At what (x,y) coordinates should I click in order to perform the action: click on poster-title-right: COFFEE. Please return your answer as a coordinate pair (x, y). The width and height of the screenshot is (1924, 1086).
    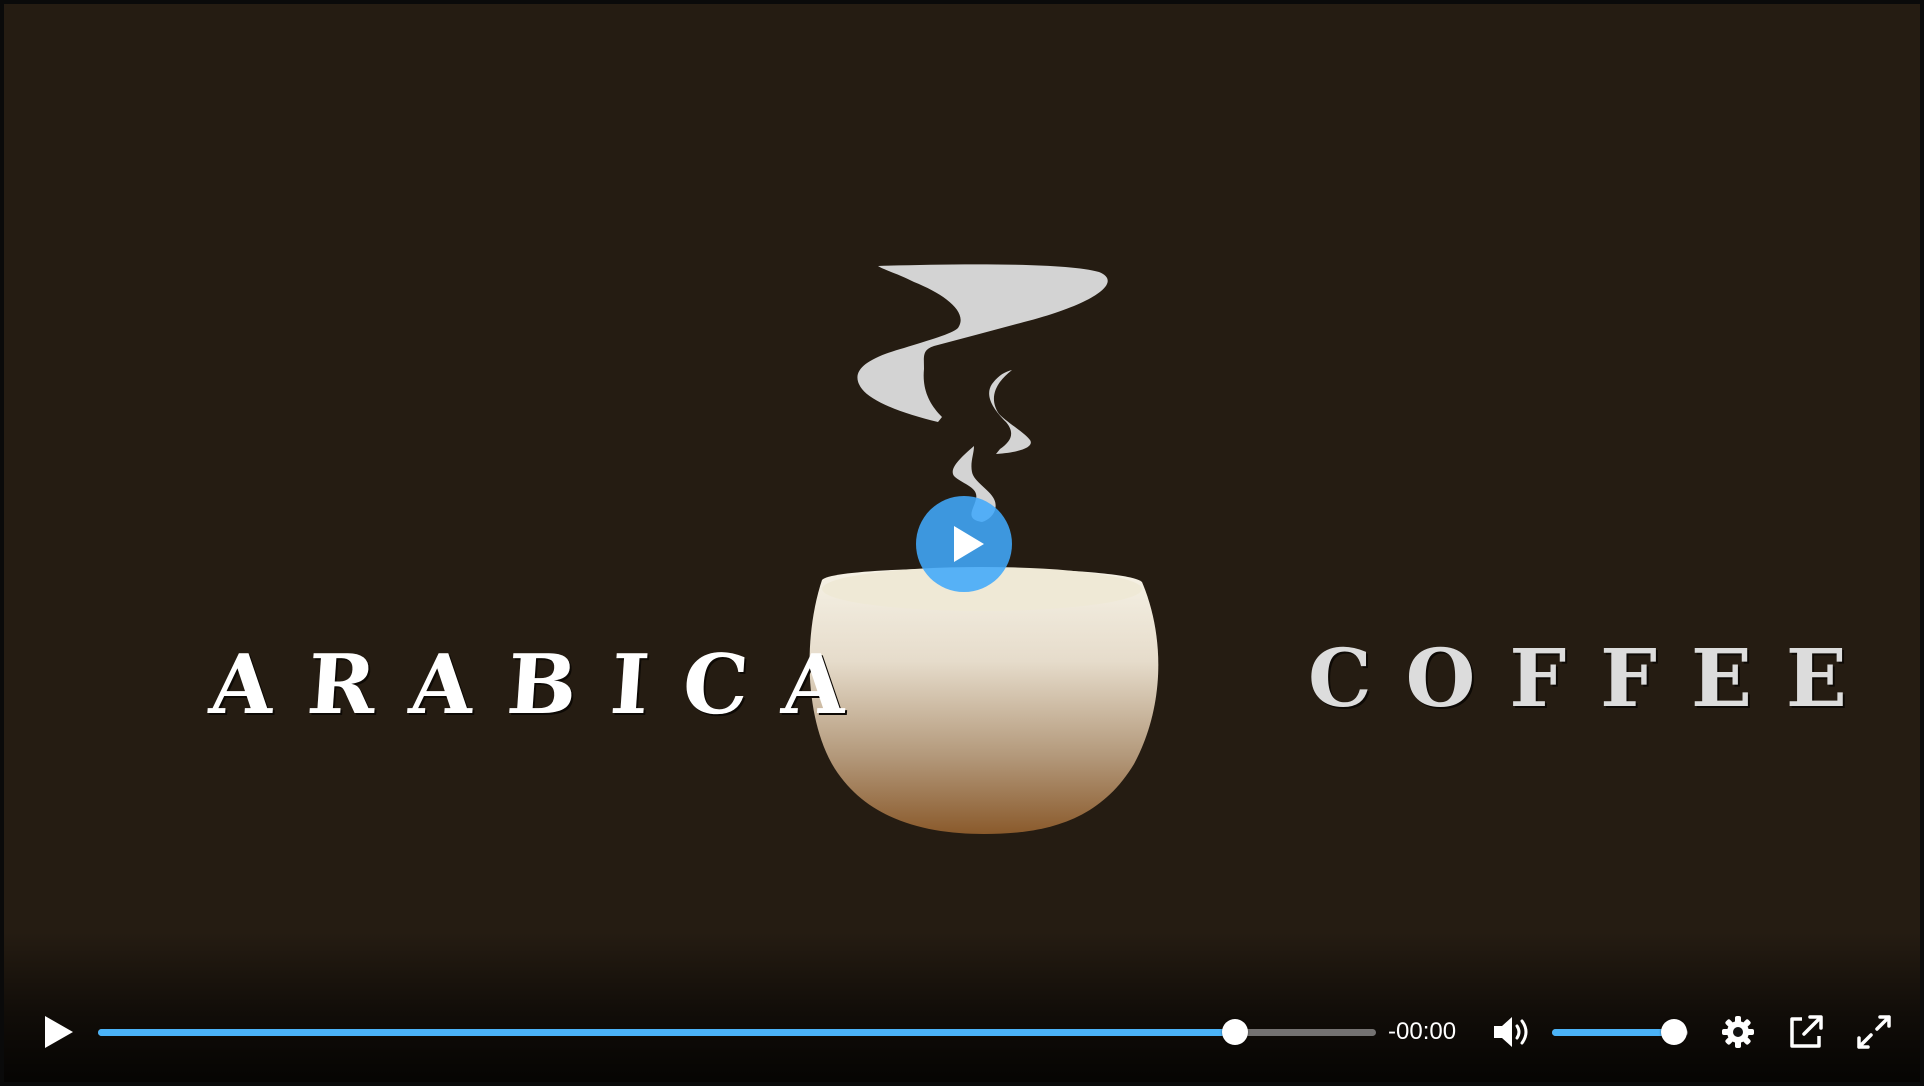
    Looking at the image, I should click on (1594, 678).